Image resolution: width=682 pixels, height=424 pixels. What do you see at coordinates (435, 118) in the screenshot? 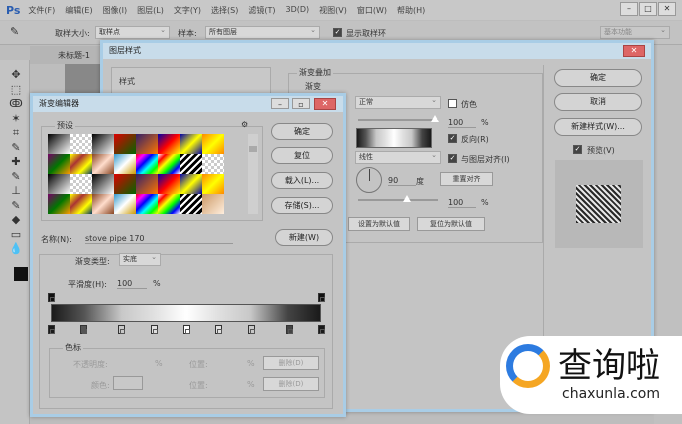
I see `opacity-slider-thumb` at bounding box center [435, 118].